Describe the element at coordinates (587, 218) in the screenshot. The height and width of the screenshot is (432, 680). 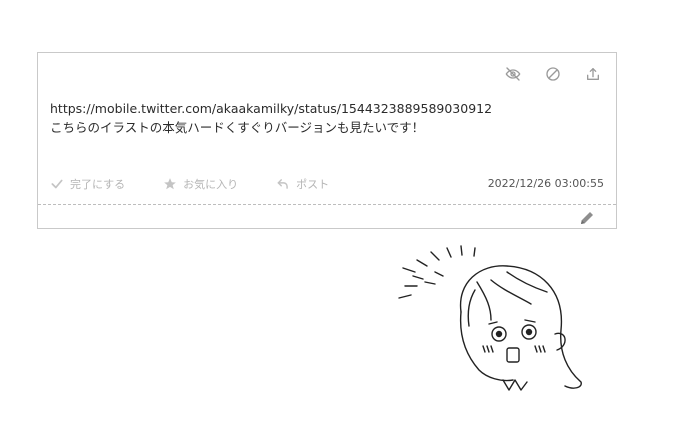
I see `pencil-icon` at that location.